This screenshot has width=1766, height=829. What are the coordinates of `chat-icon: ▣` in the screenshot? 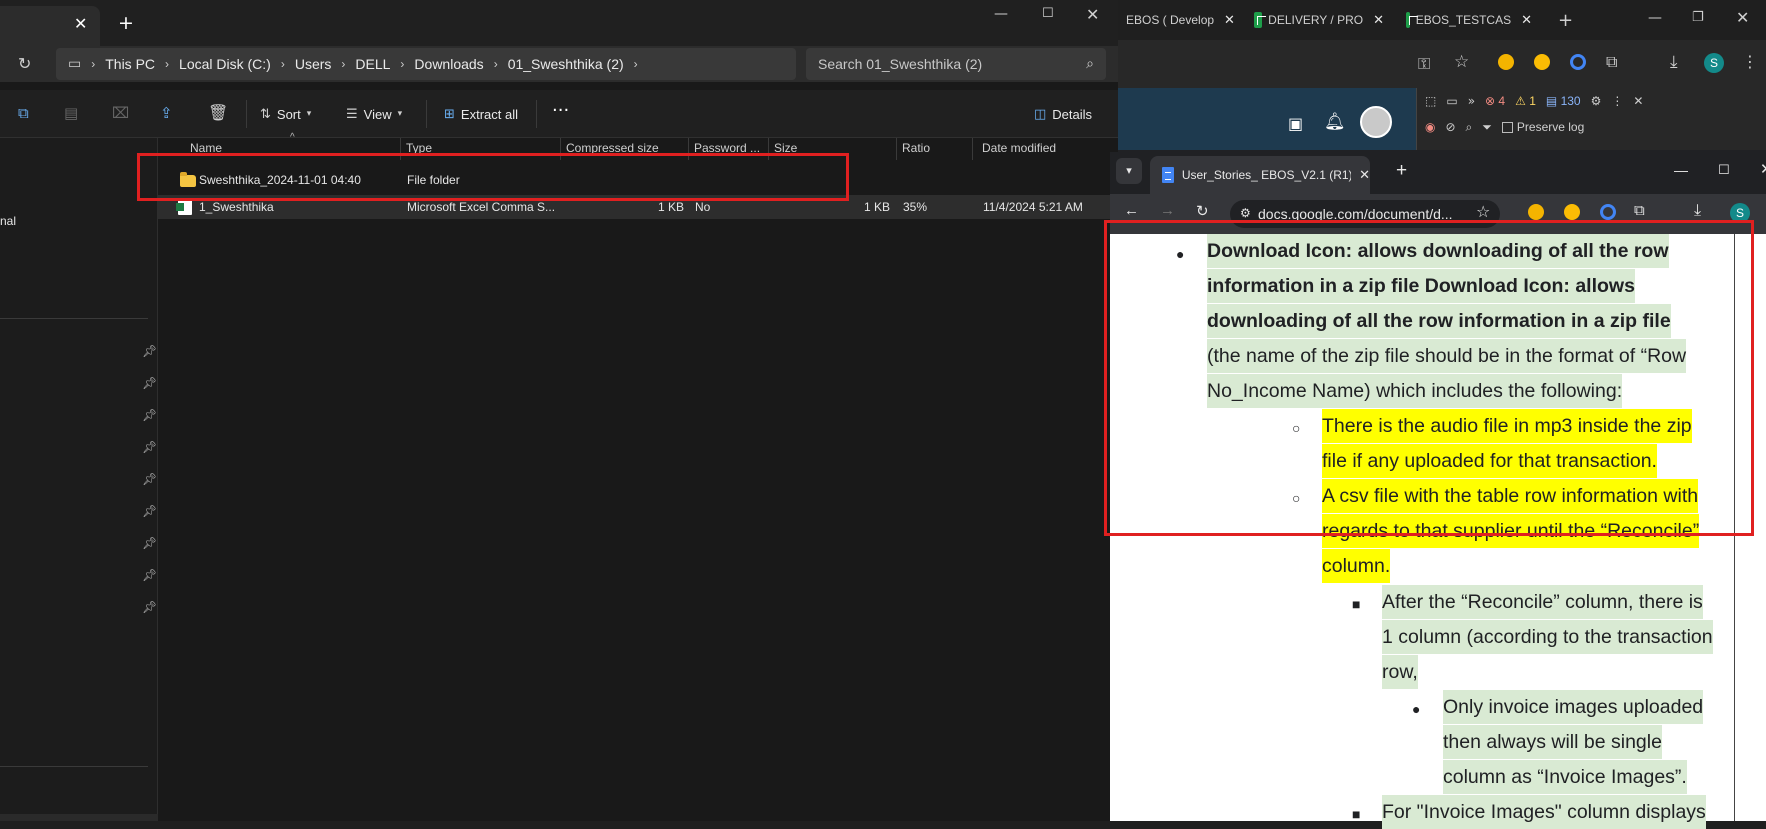 It's located at (1295, 123).